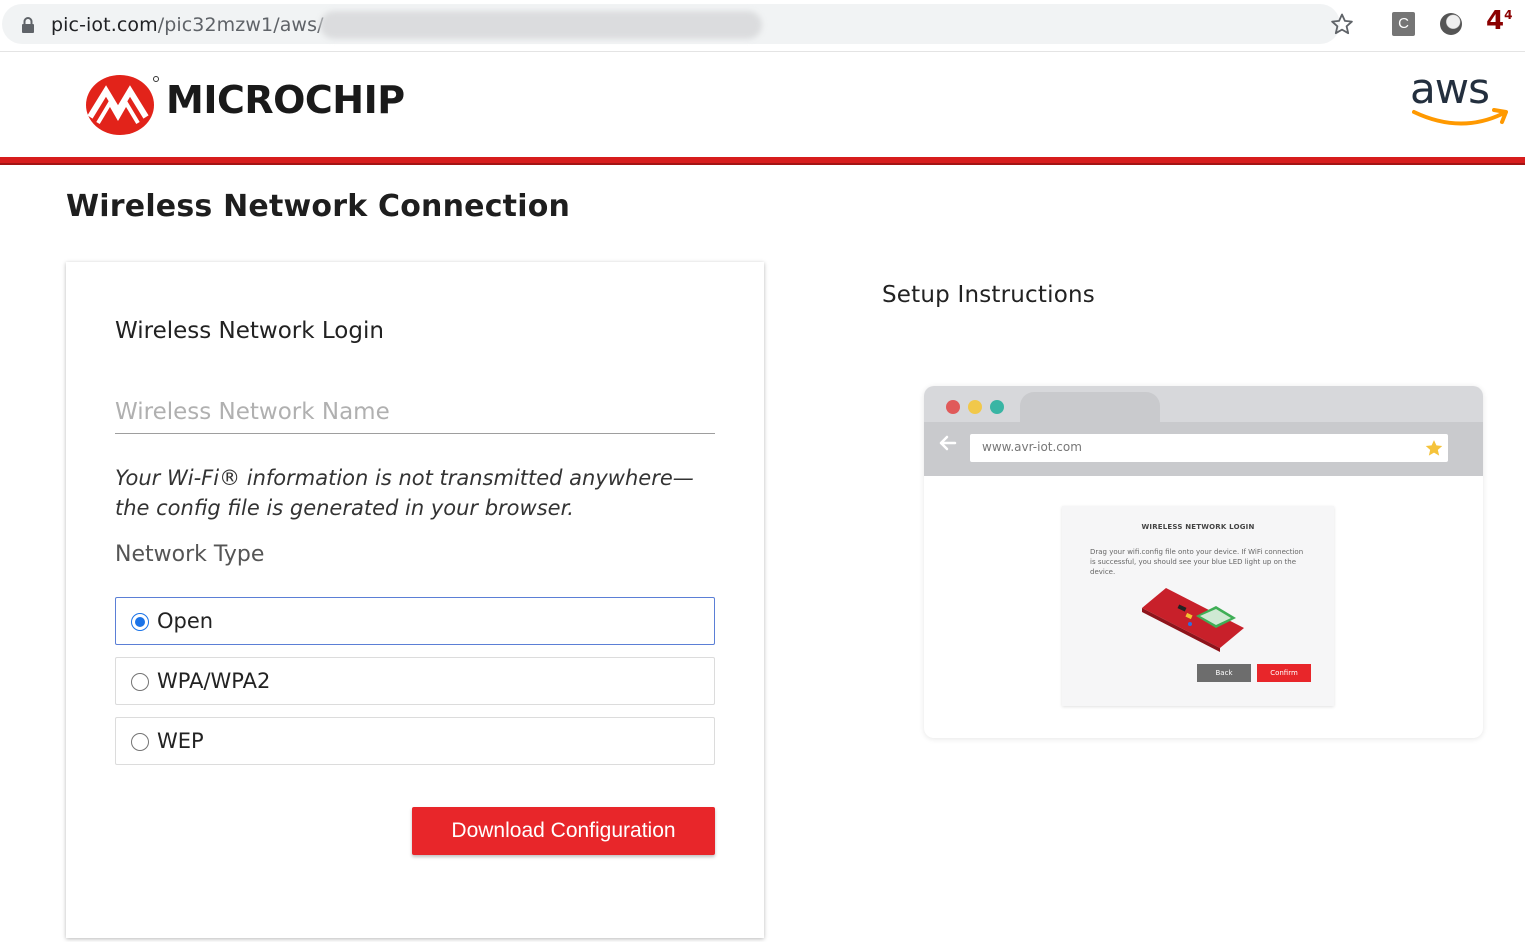 The image size is (1525, 942). What do you see at coordinates (1451, 24) in the screenshot?
I see `extension-circle-icon` at bounding box center [1451, 24].